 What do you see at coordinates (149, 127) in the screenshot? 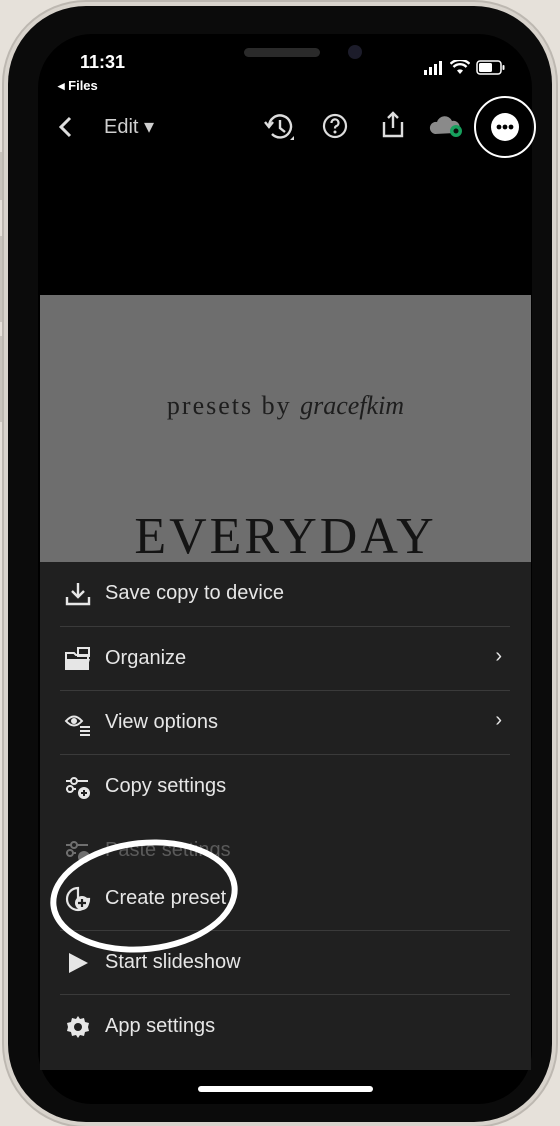
I see `chevron-down-icon: ▾` at bounding box center [149, 127].